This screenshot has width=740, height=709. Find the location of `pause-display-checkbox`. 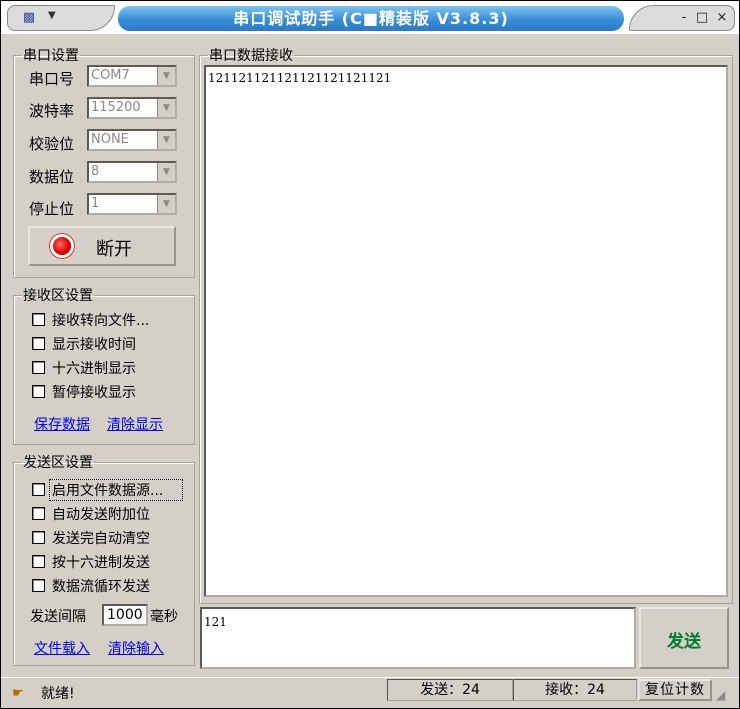

pause-display-checkbox is located at coordinates (38, 391).